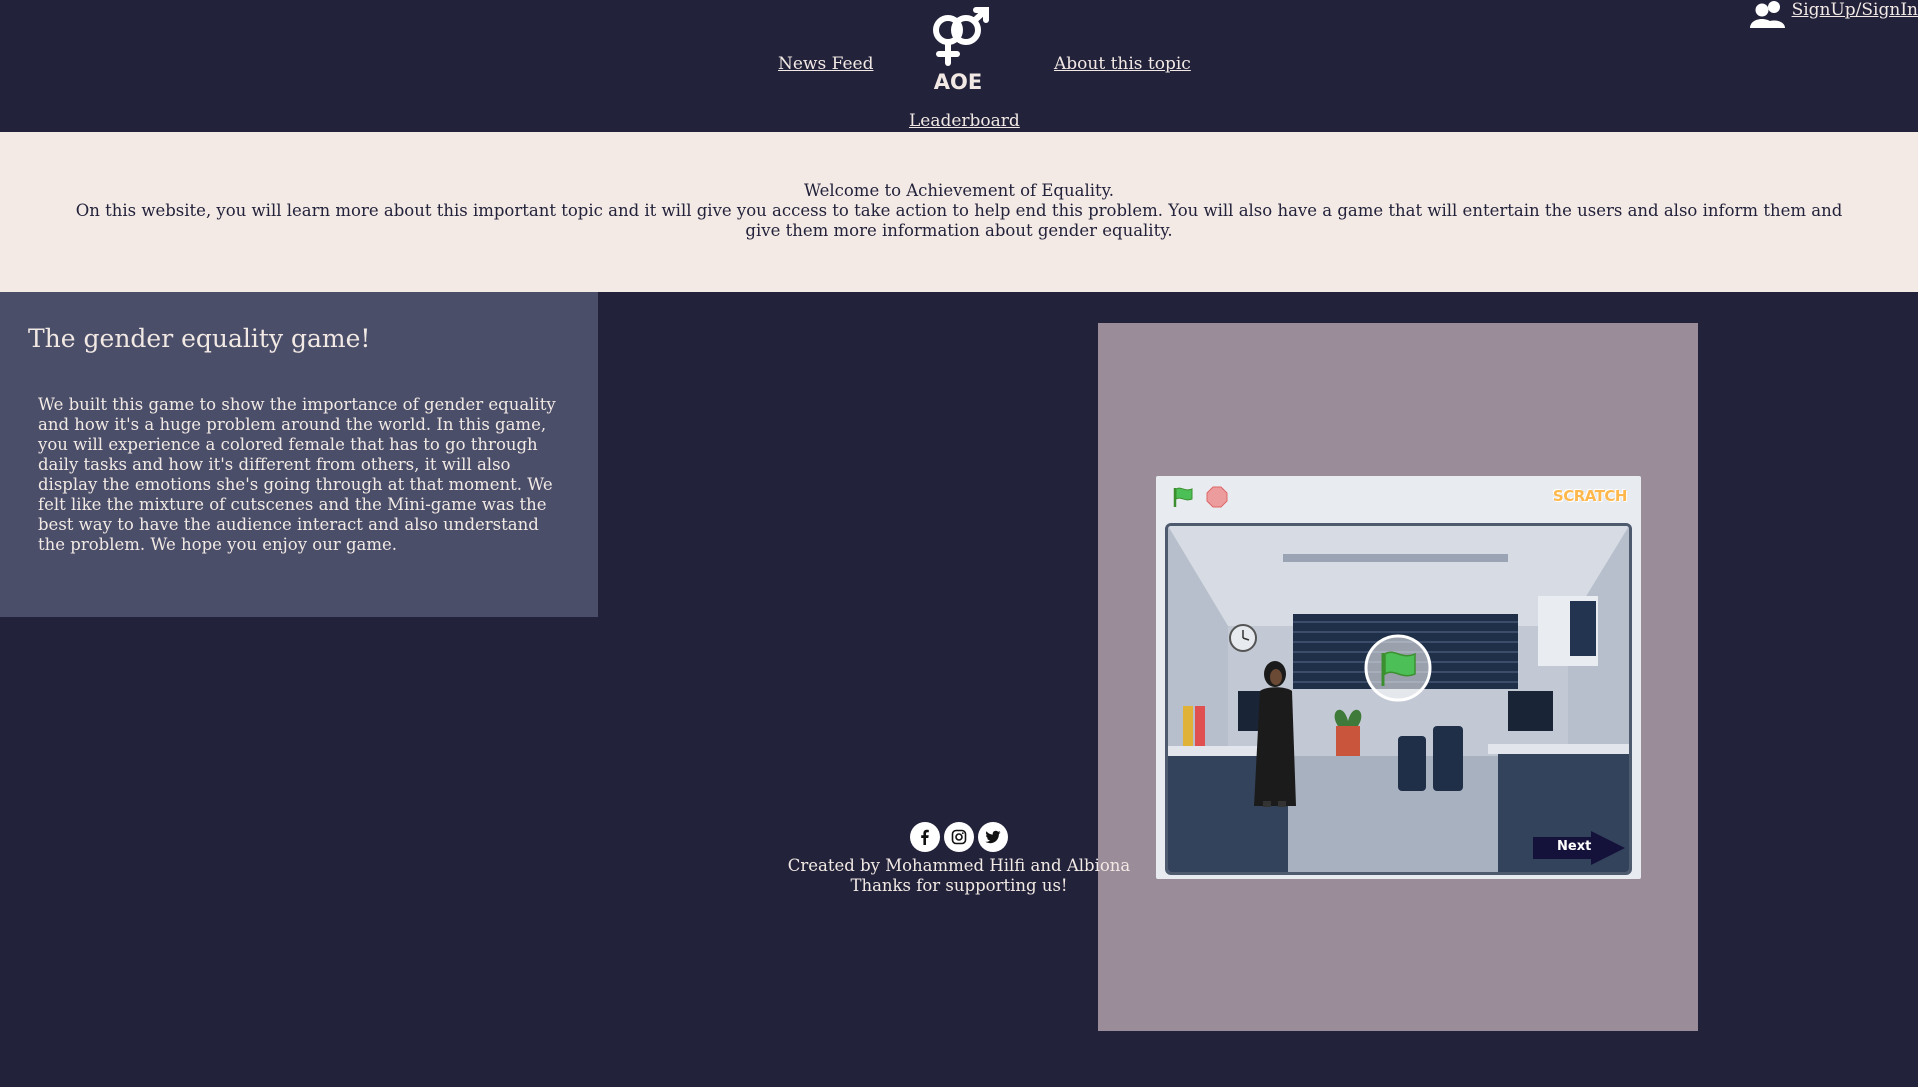 This screenshot has height=1087, width=1918. I want to click on next-button: Next, so click(1579, 848).